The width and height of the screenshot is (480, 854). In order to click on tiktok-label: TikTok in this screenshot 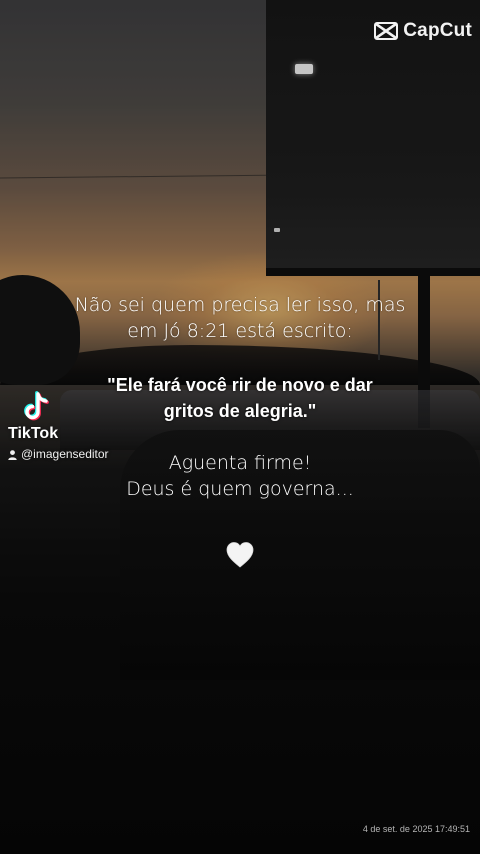, I will do `click(33, 433)`.